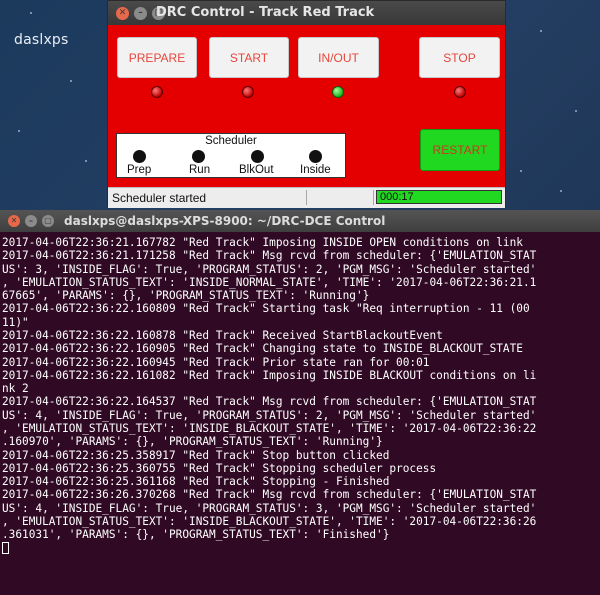 This screenshot has height=595, width=600. I want to click on in-out-status-led-icon, so click(338, 92).